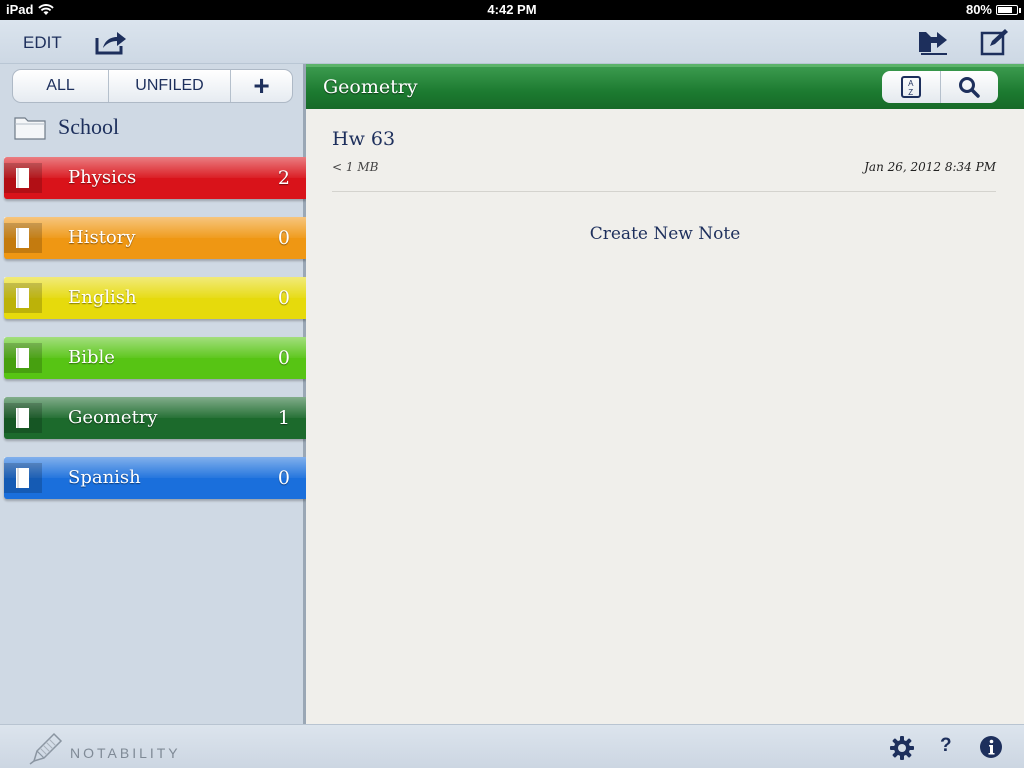  I want to click on status-bar: iPad 4:42 PM 80%, so click(512, 10).